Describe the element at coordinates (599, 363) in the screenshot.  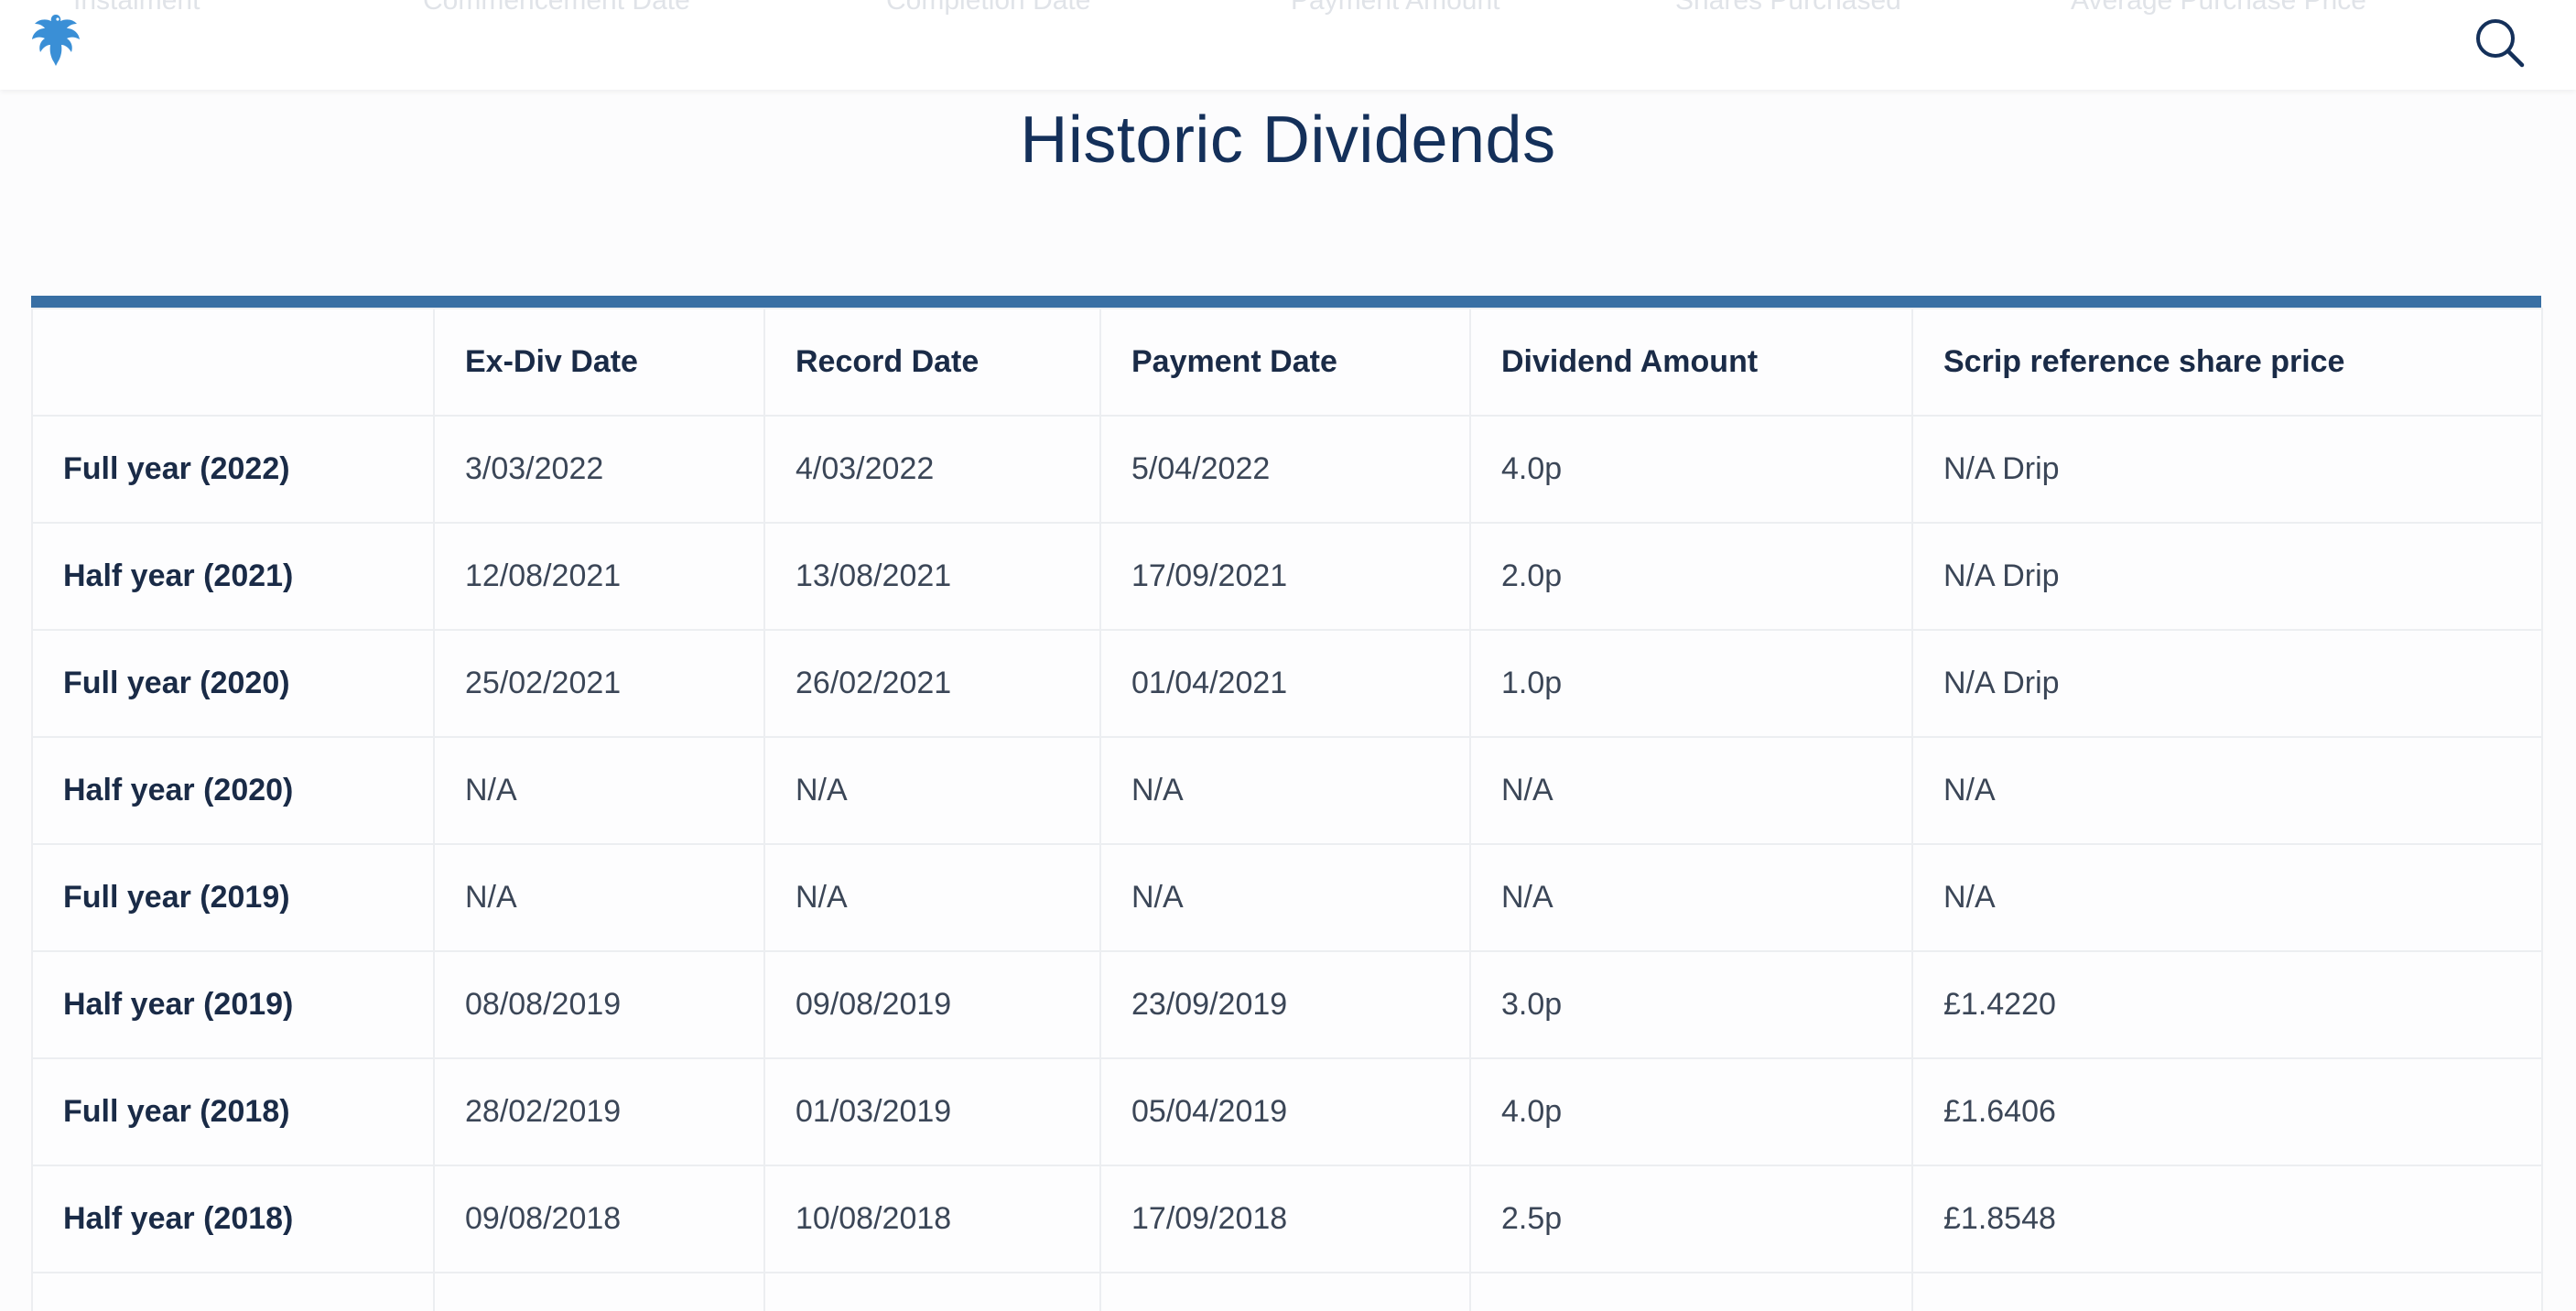
I see `column-header-ex-div-date: Ex-Div Date` at that location.